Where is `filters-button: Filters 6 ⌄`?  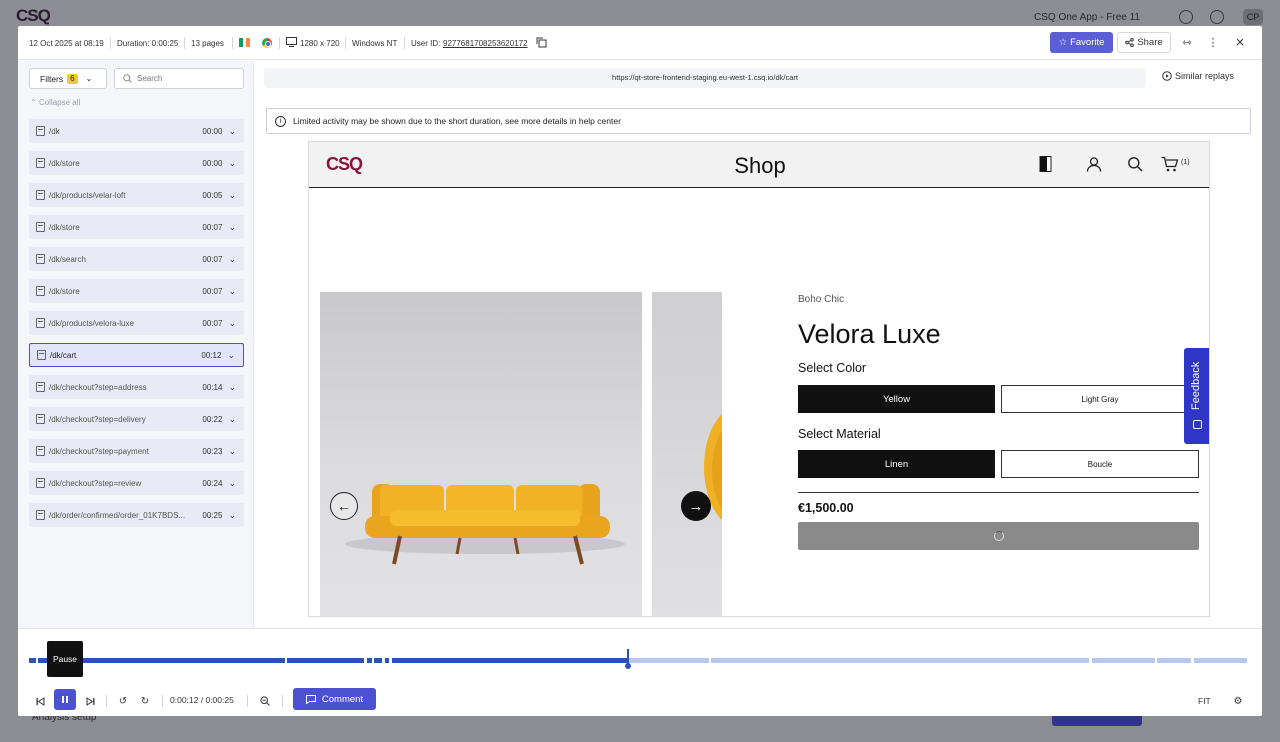
filters-button: Filters 6 ⌄ is located at coordinates (68, 78).